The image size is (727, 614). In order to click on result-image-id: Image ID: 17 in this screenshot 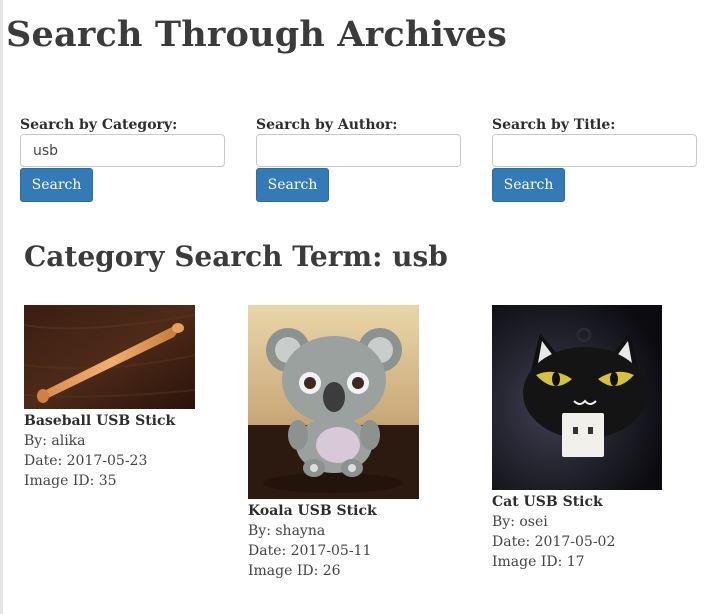, I will do `click(538, 562)`.